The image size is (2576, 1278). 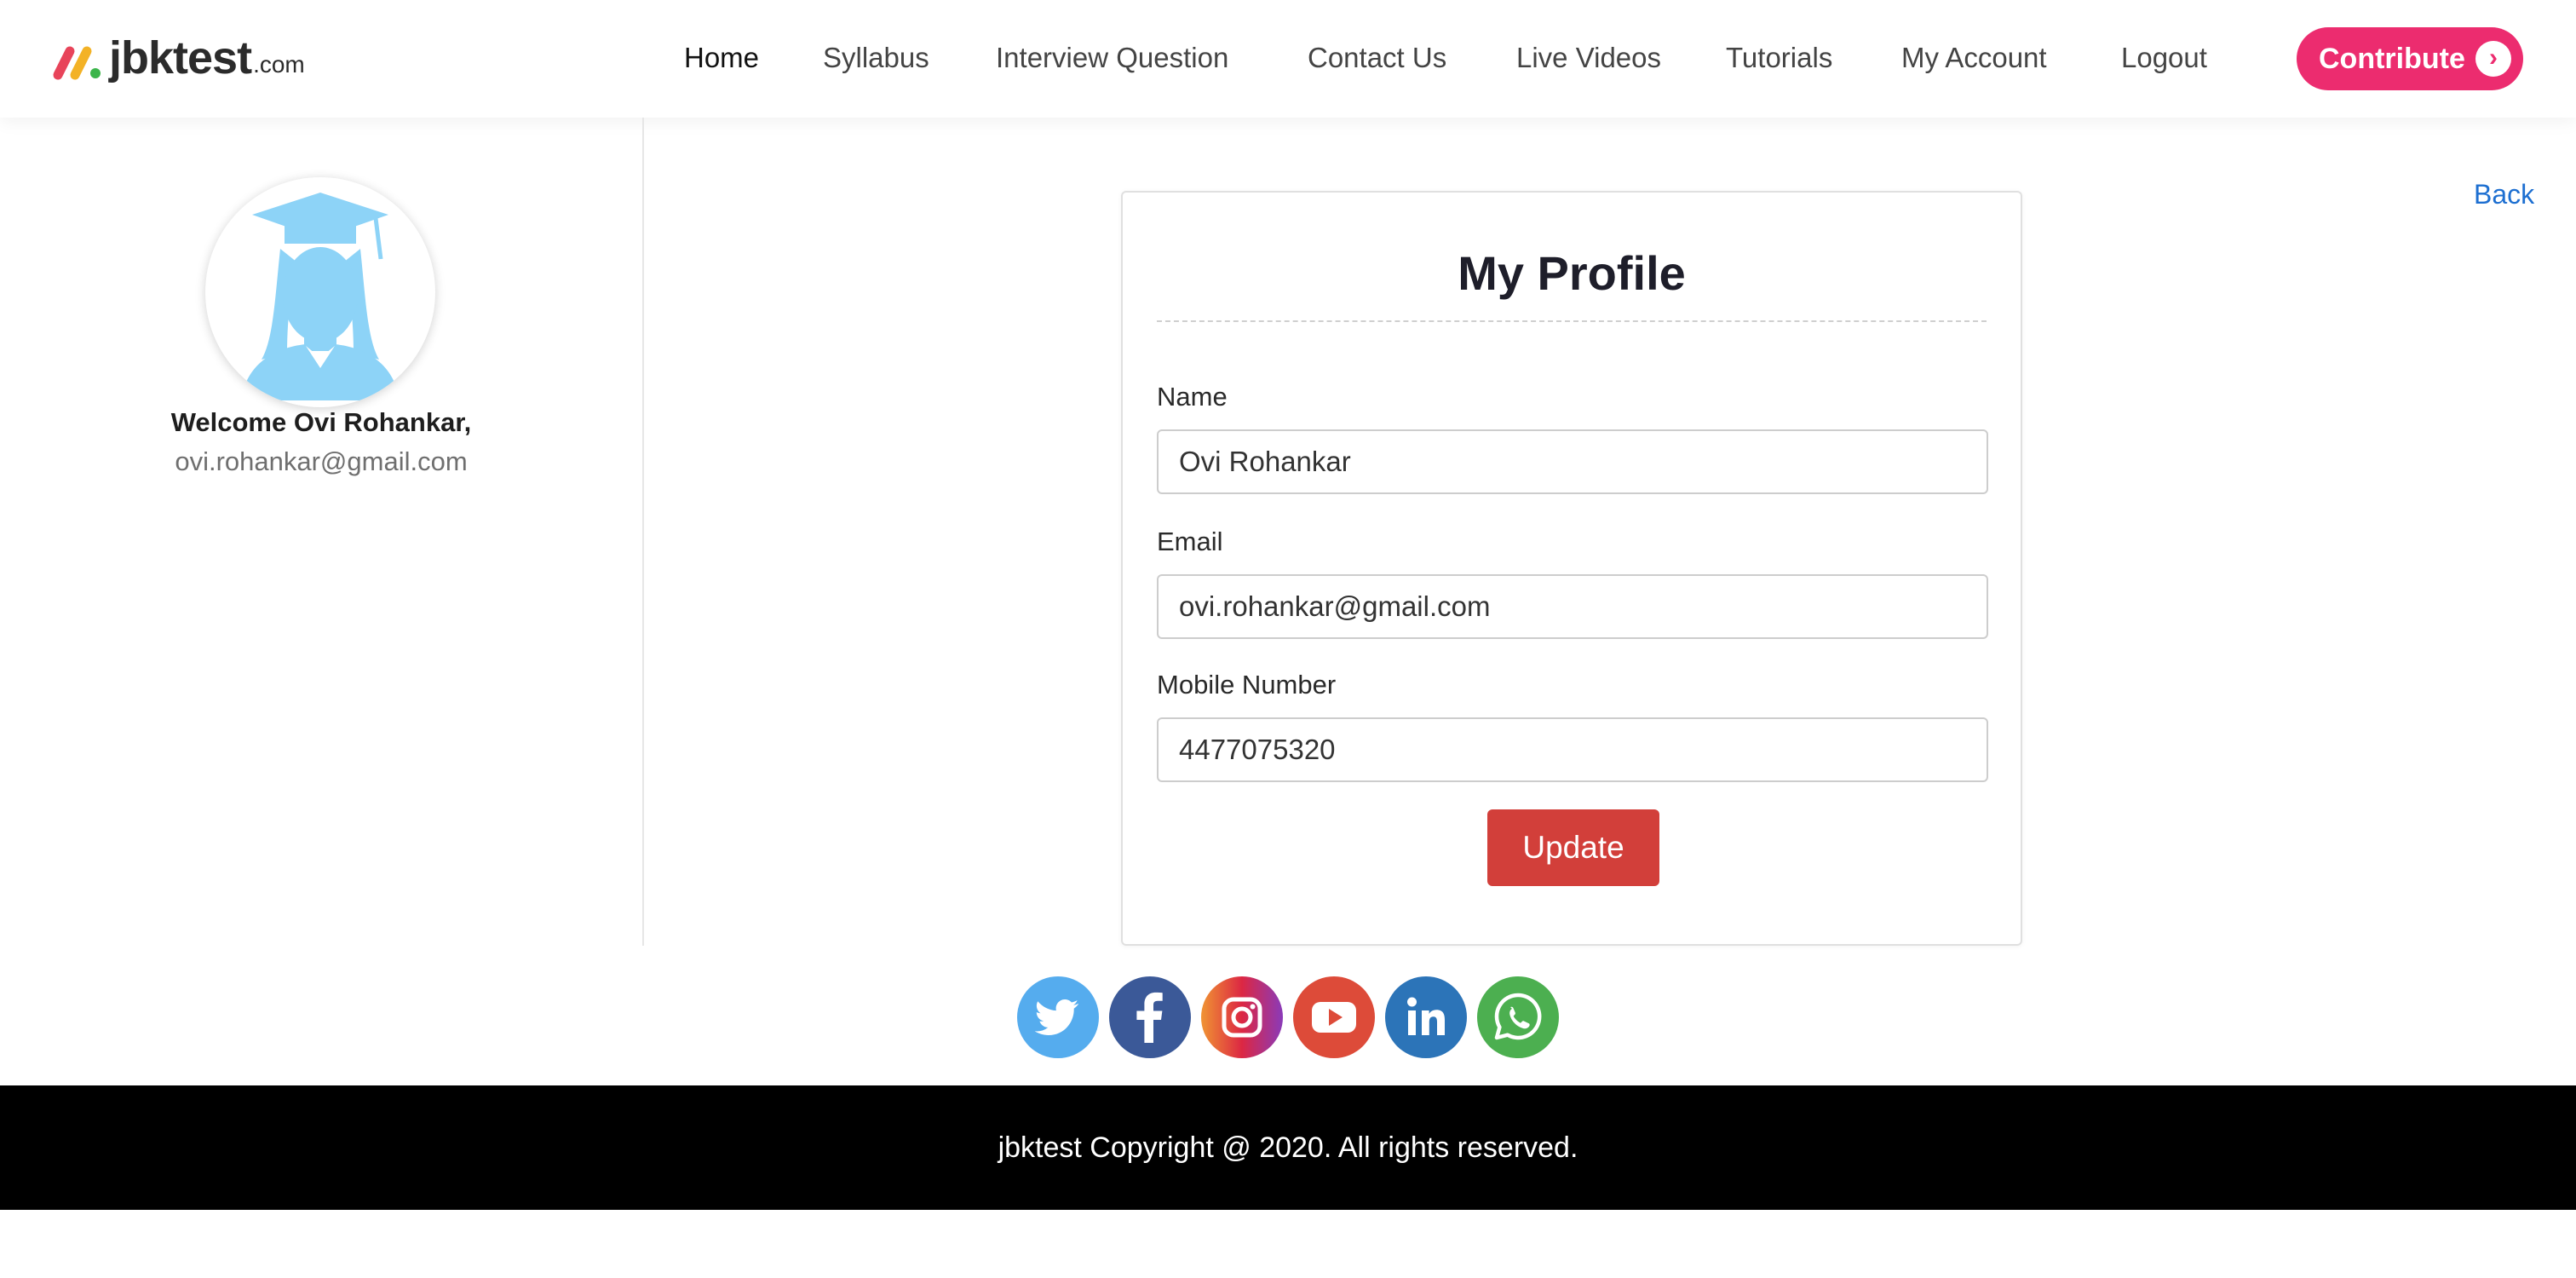 What do you see at coordinates (1573, 749) in the screenshot?
I see `mobile-input` at bounding box center [1573, 749].